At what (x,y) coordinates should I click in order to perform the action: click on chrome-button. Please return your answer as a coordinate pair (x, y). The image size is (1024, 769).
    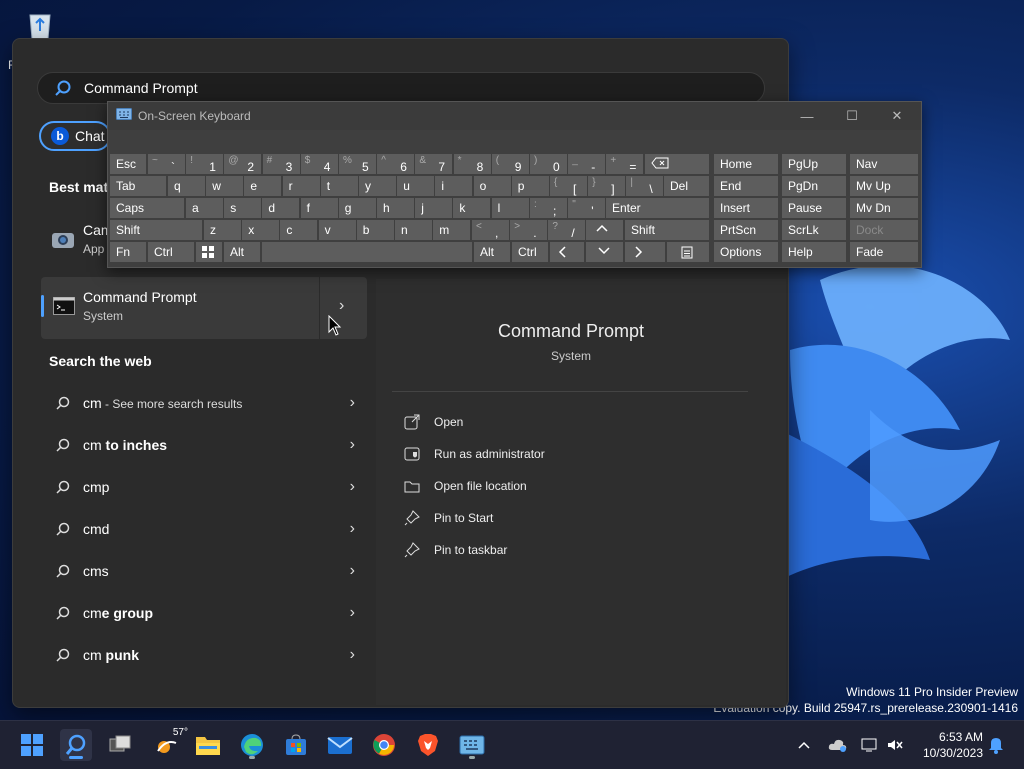
    Looking at the image, I should click on (384, 745).